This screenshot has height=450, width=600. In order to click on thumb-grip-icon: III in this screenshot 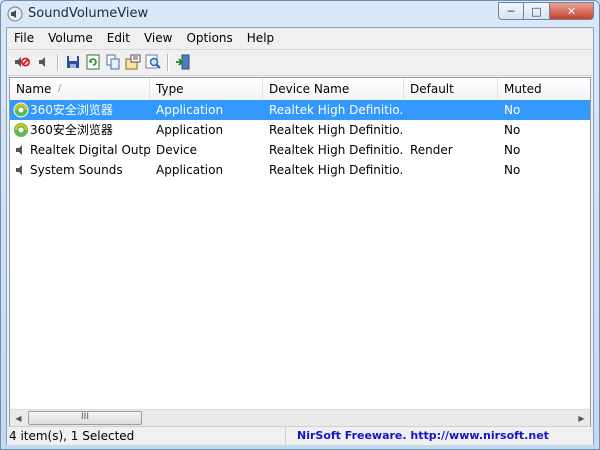, I will do `click(85, 417)`.